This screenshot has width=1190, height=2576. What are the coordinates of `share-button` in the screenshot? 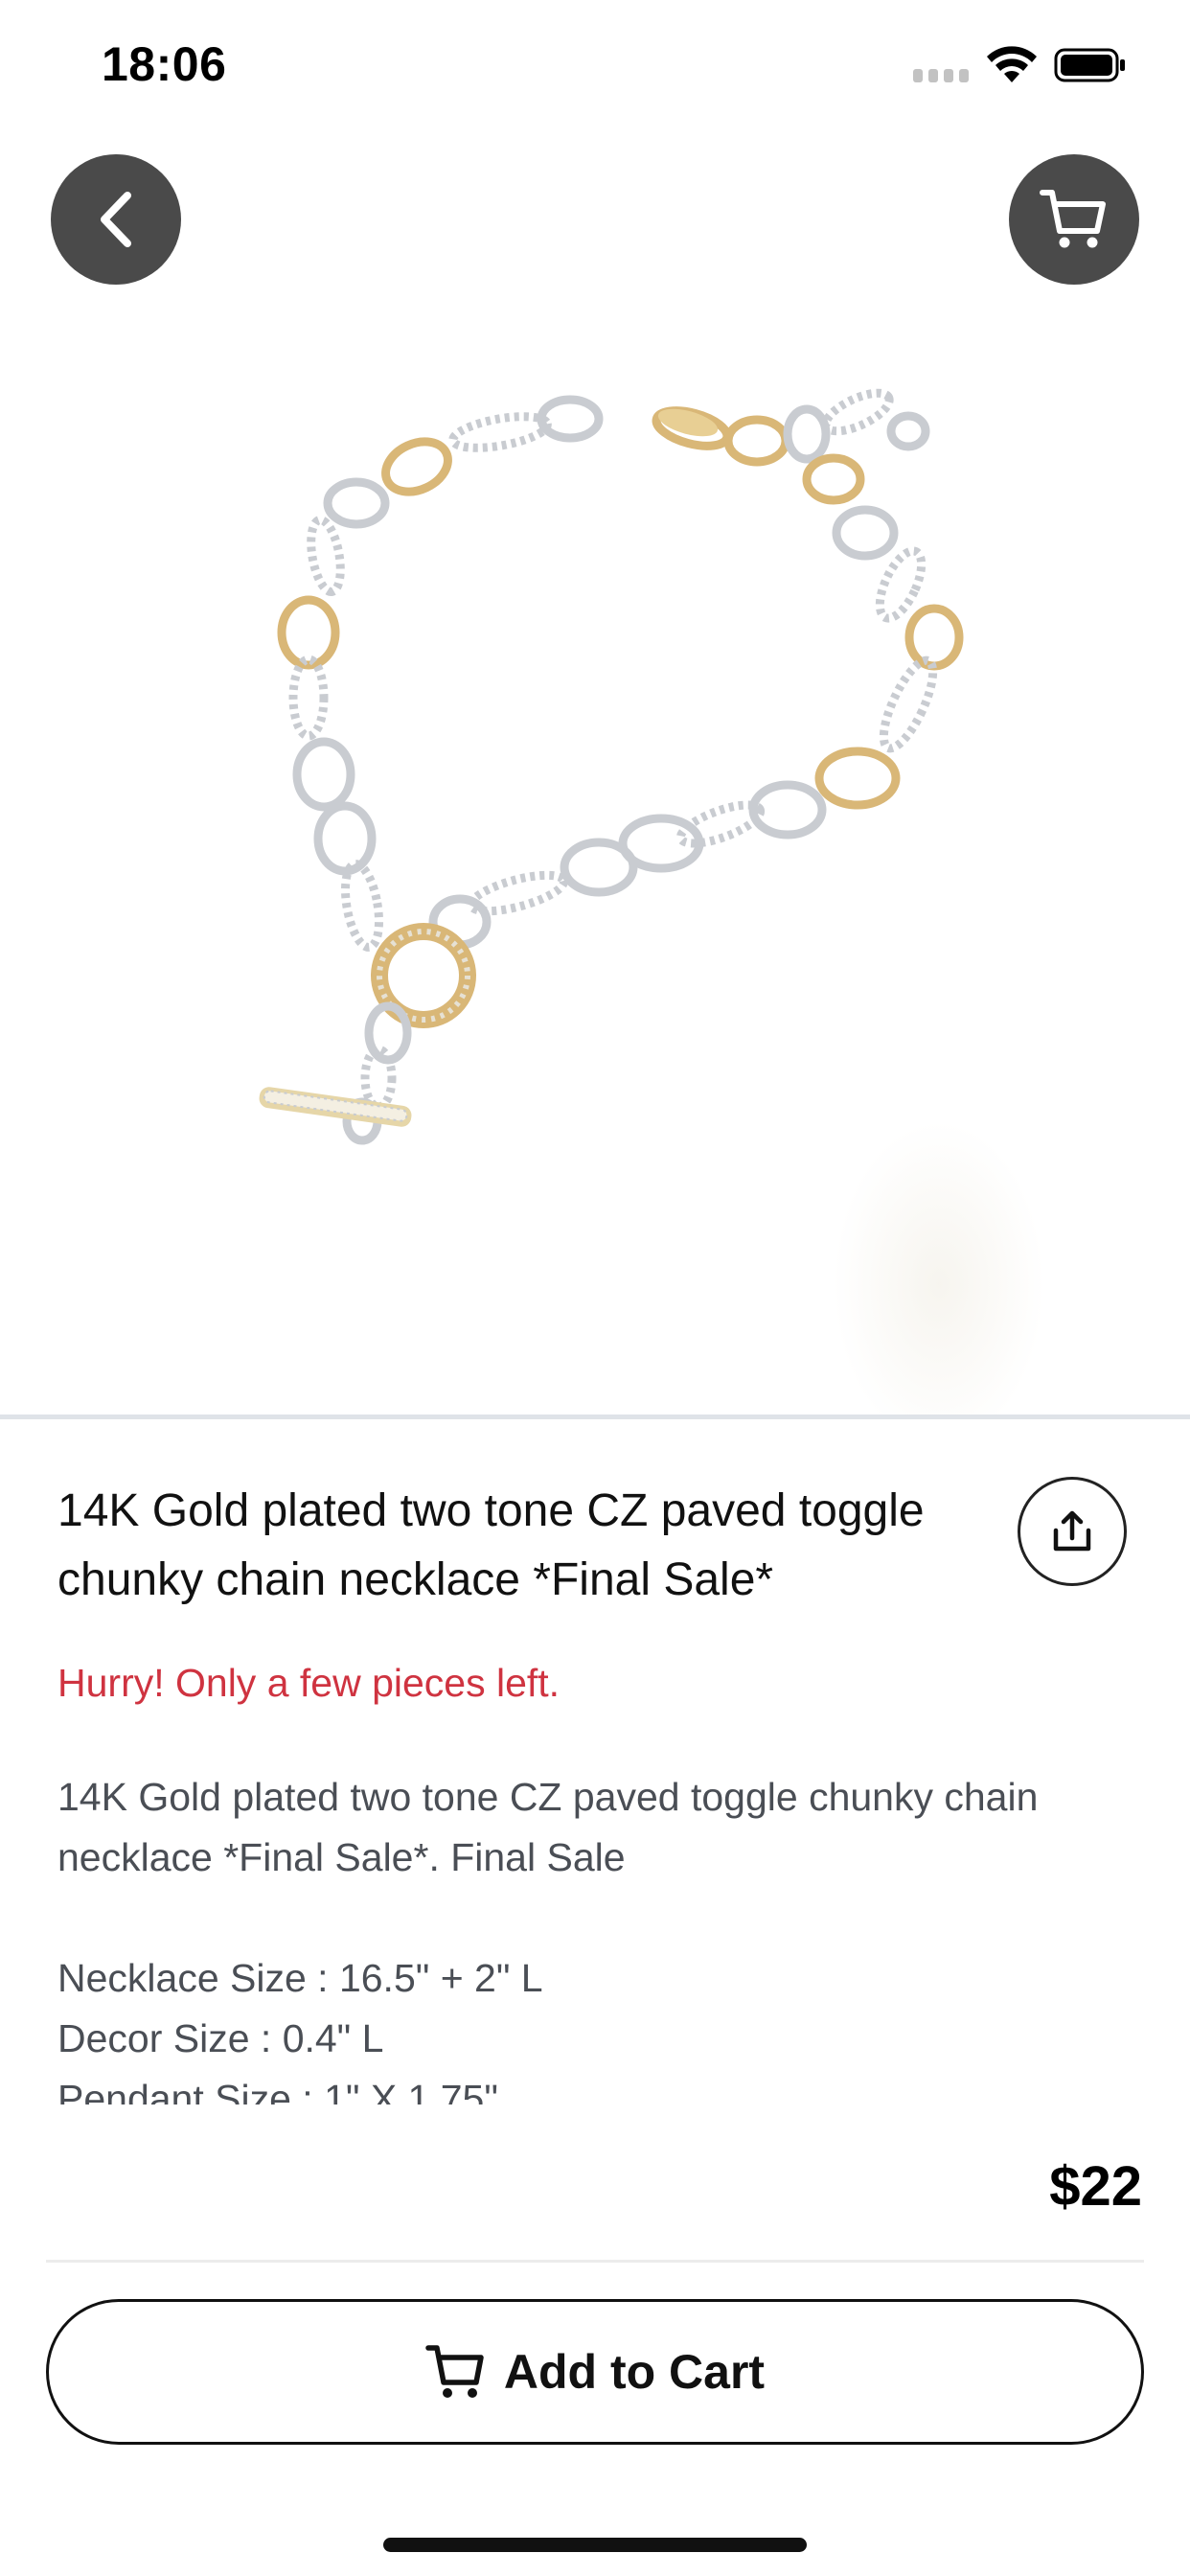 It's located at (1072, 1531).